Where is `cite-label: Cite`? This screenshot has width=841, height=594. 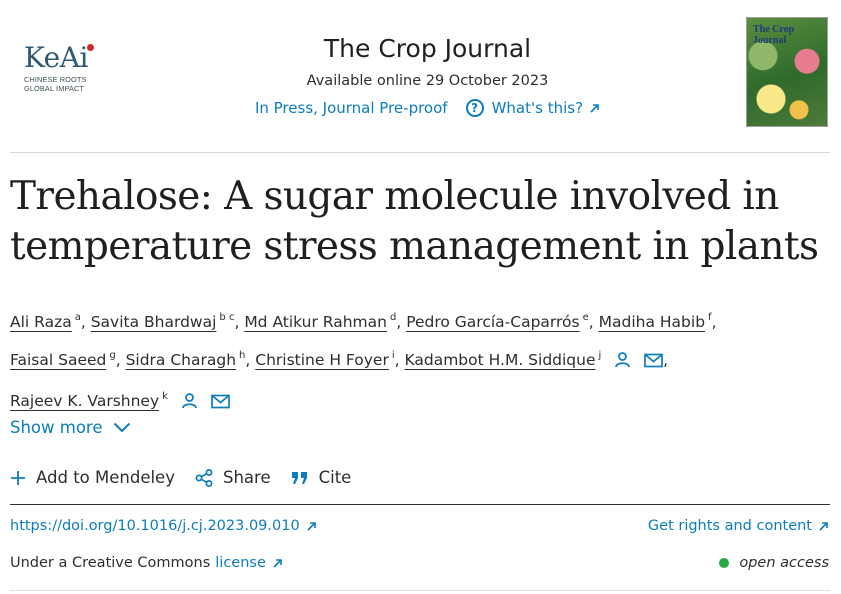 cite-label: Cite is located at coordinates (335, 477).